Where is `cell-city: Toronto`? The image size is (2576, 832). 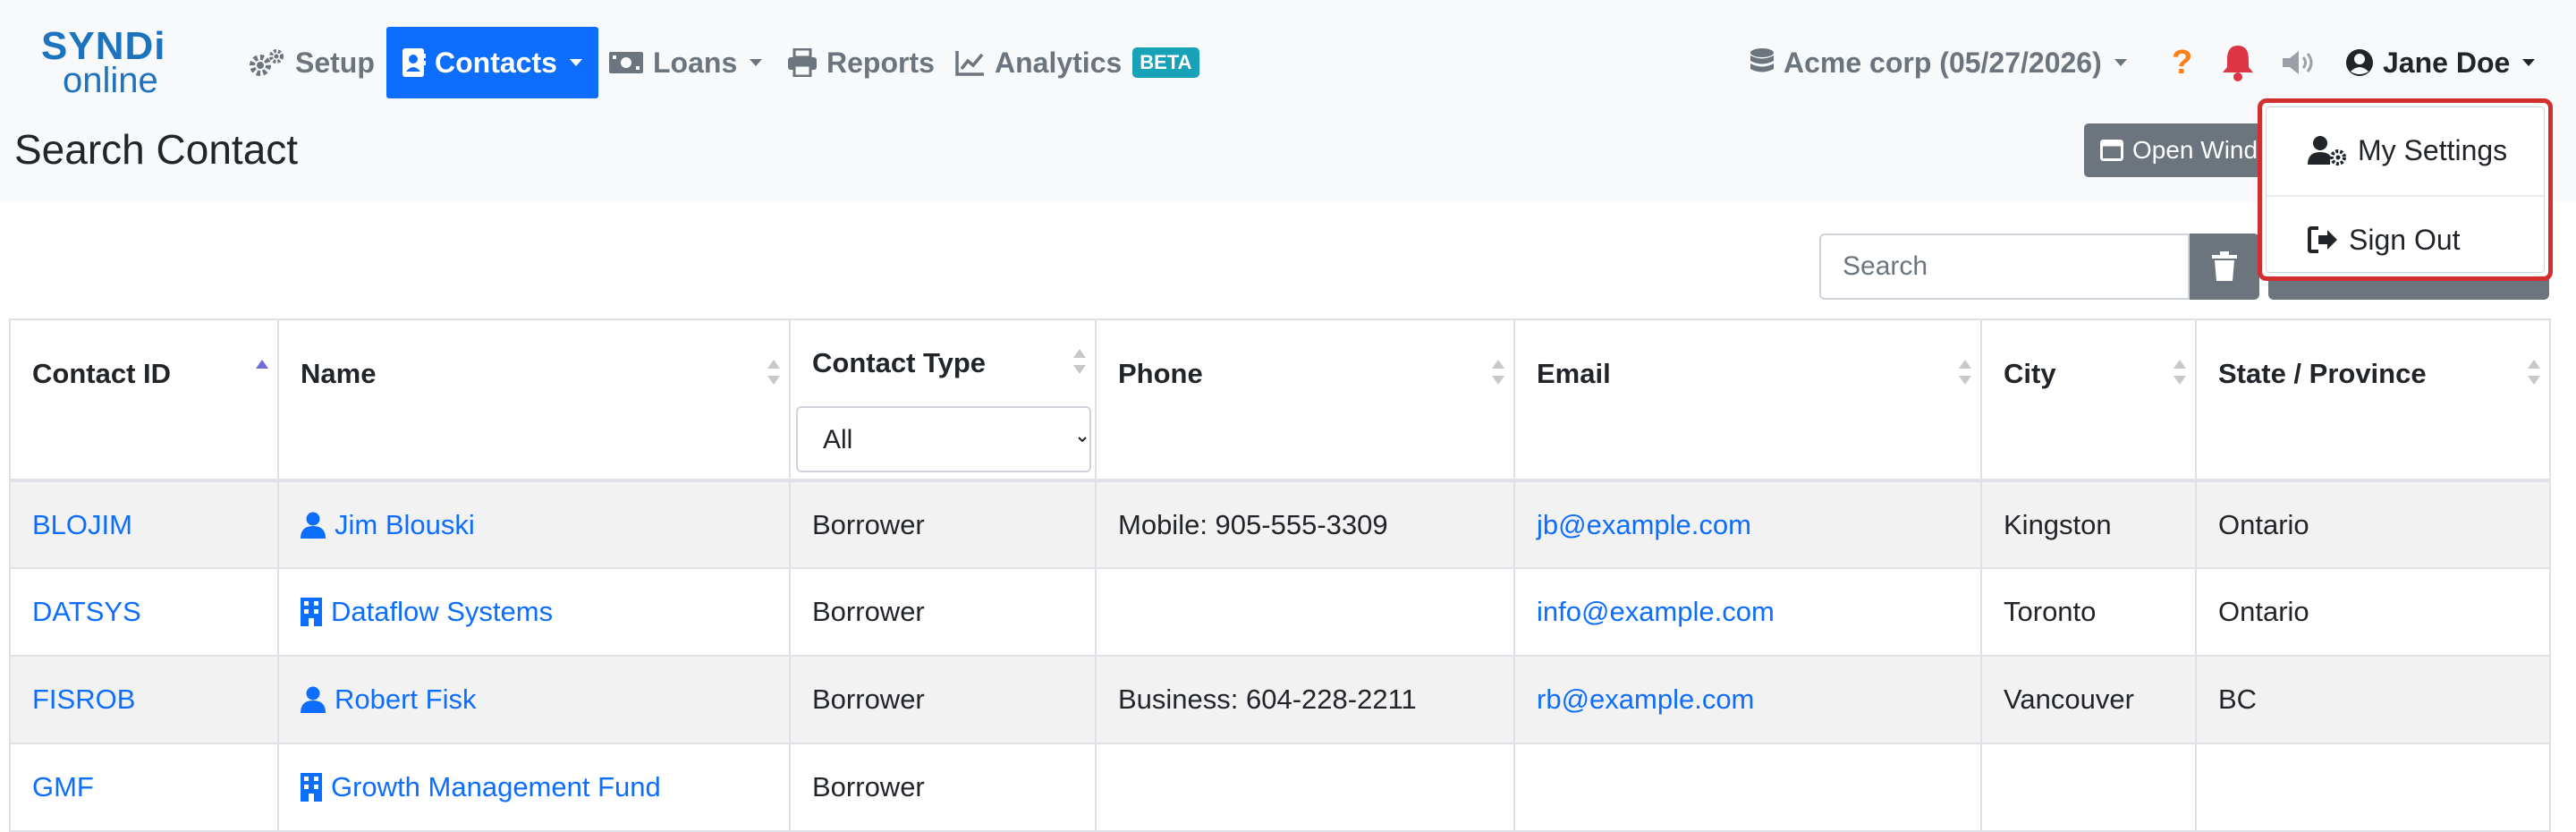
cell-city: Toronto is located at coordinates (2088, 612).